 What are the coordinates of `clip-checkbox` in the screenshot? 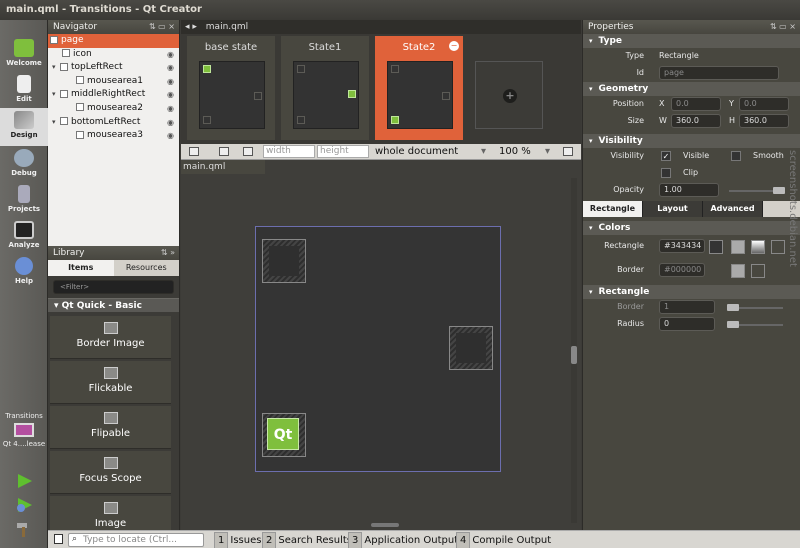 It's located at (666, 173).